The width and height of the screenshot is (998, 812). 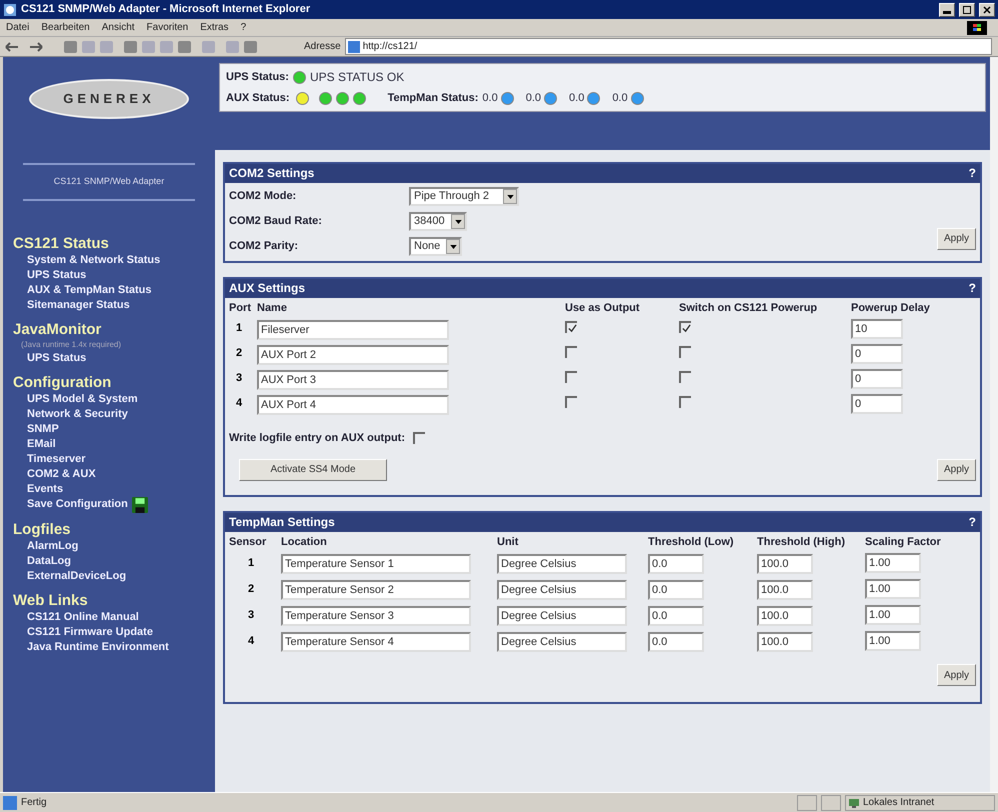 What do you see at coordinates (243, 27) in the screenshot?
I see `menu-item: ?` at bounding box center [243, 27].